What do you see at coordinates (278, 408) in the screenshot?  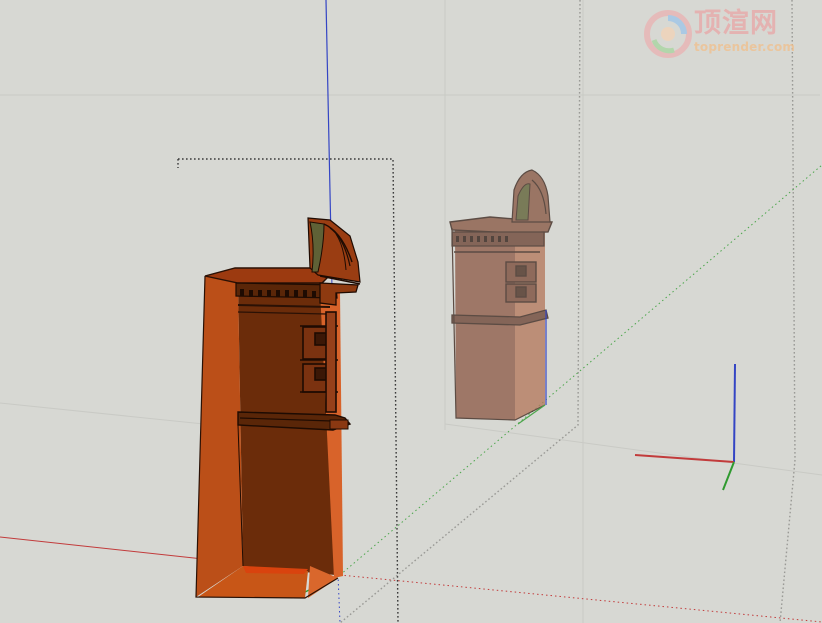 I see `tower-model-near` at bounding box center [278, 408].